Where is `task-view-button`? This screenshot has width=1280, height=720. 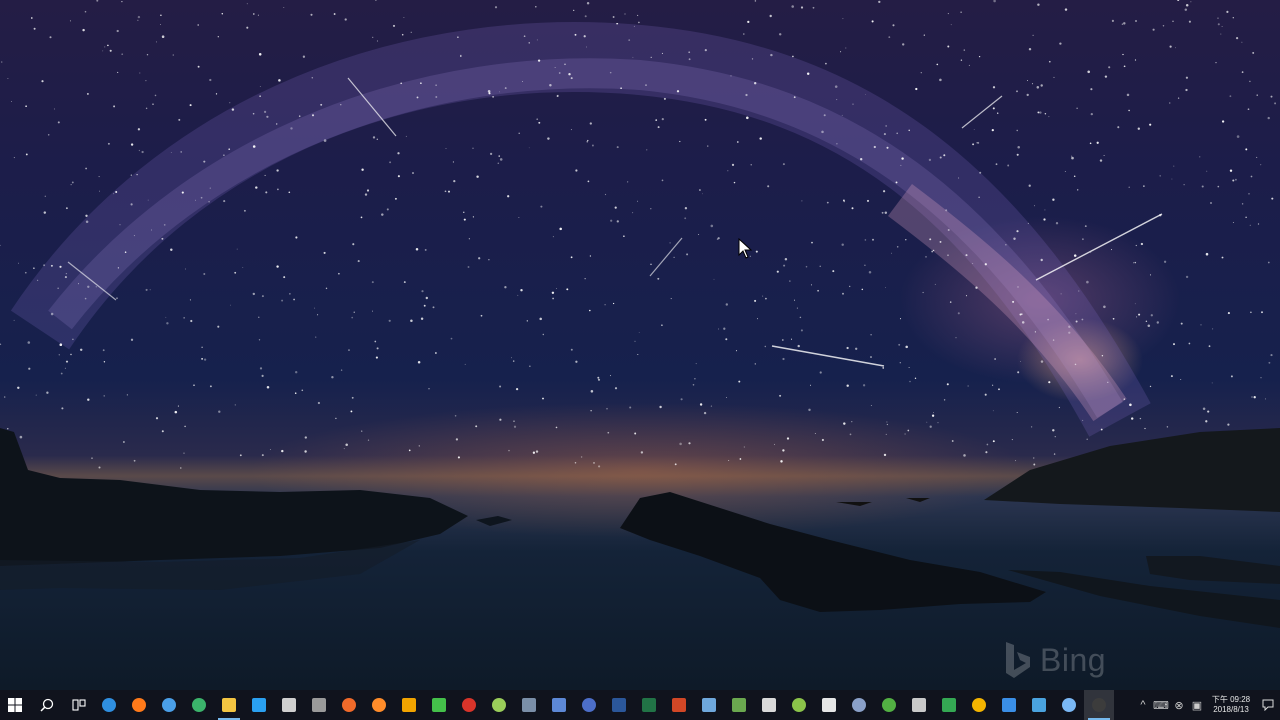
task-view-button is located at coordinates (79, 705).